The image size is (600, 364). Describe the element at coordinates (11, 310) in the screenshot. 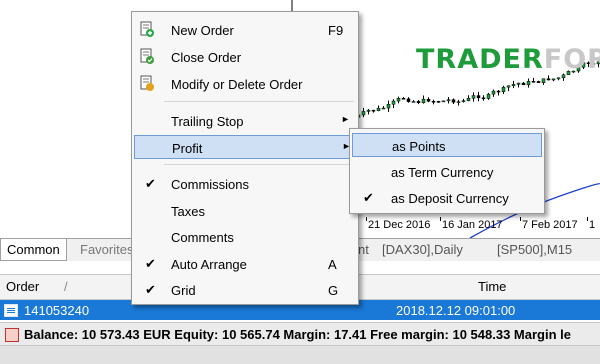

I see `order-row-icon` at that location.